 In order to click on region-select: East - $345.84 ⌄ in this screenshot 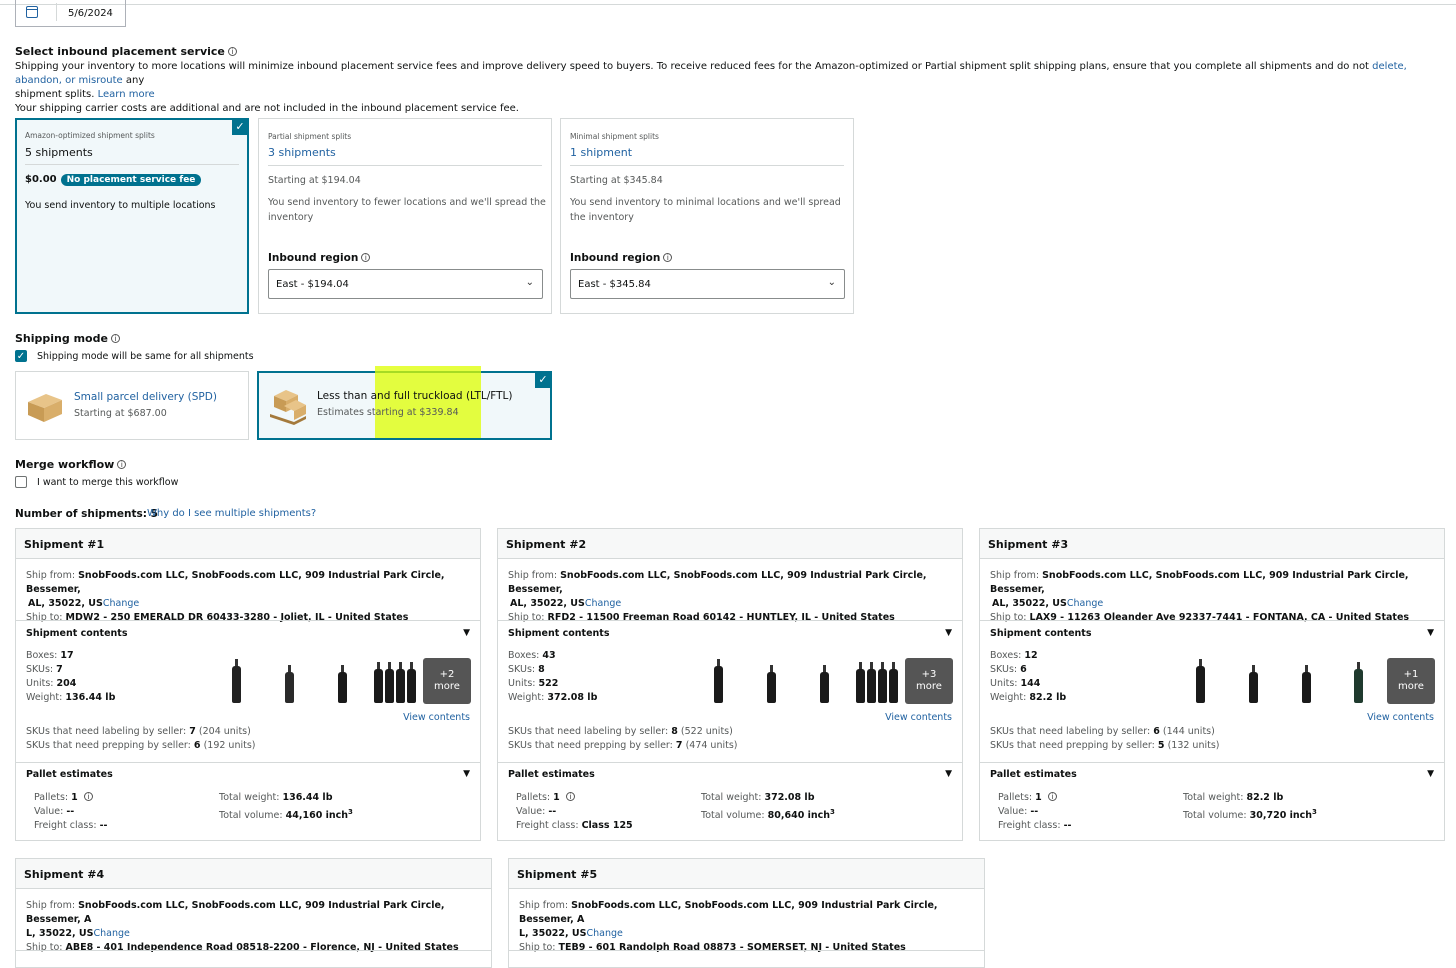, I will do `click(707, 284)`.